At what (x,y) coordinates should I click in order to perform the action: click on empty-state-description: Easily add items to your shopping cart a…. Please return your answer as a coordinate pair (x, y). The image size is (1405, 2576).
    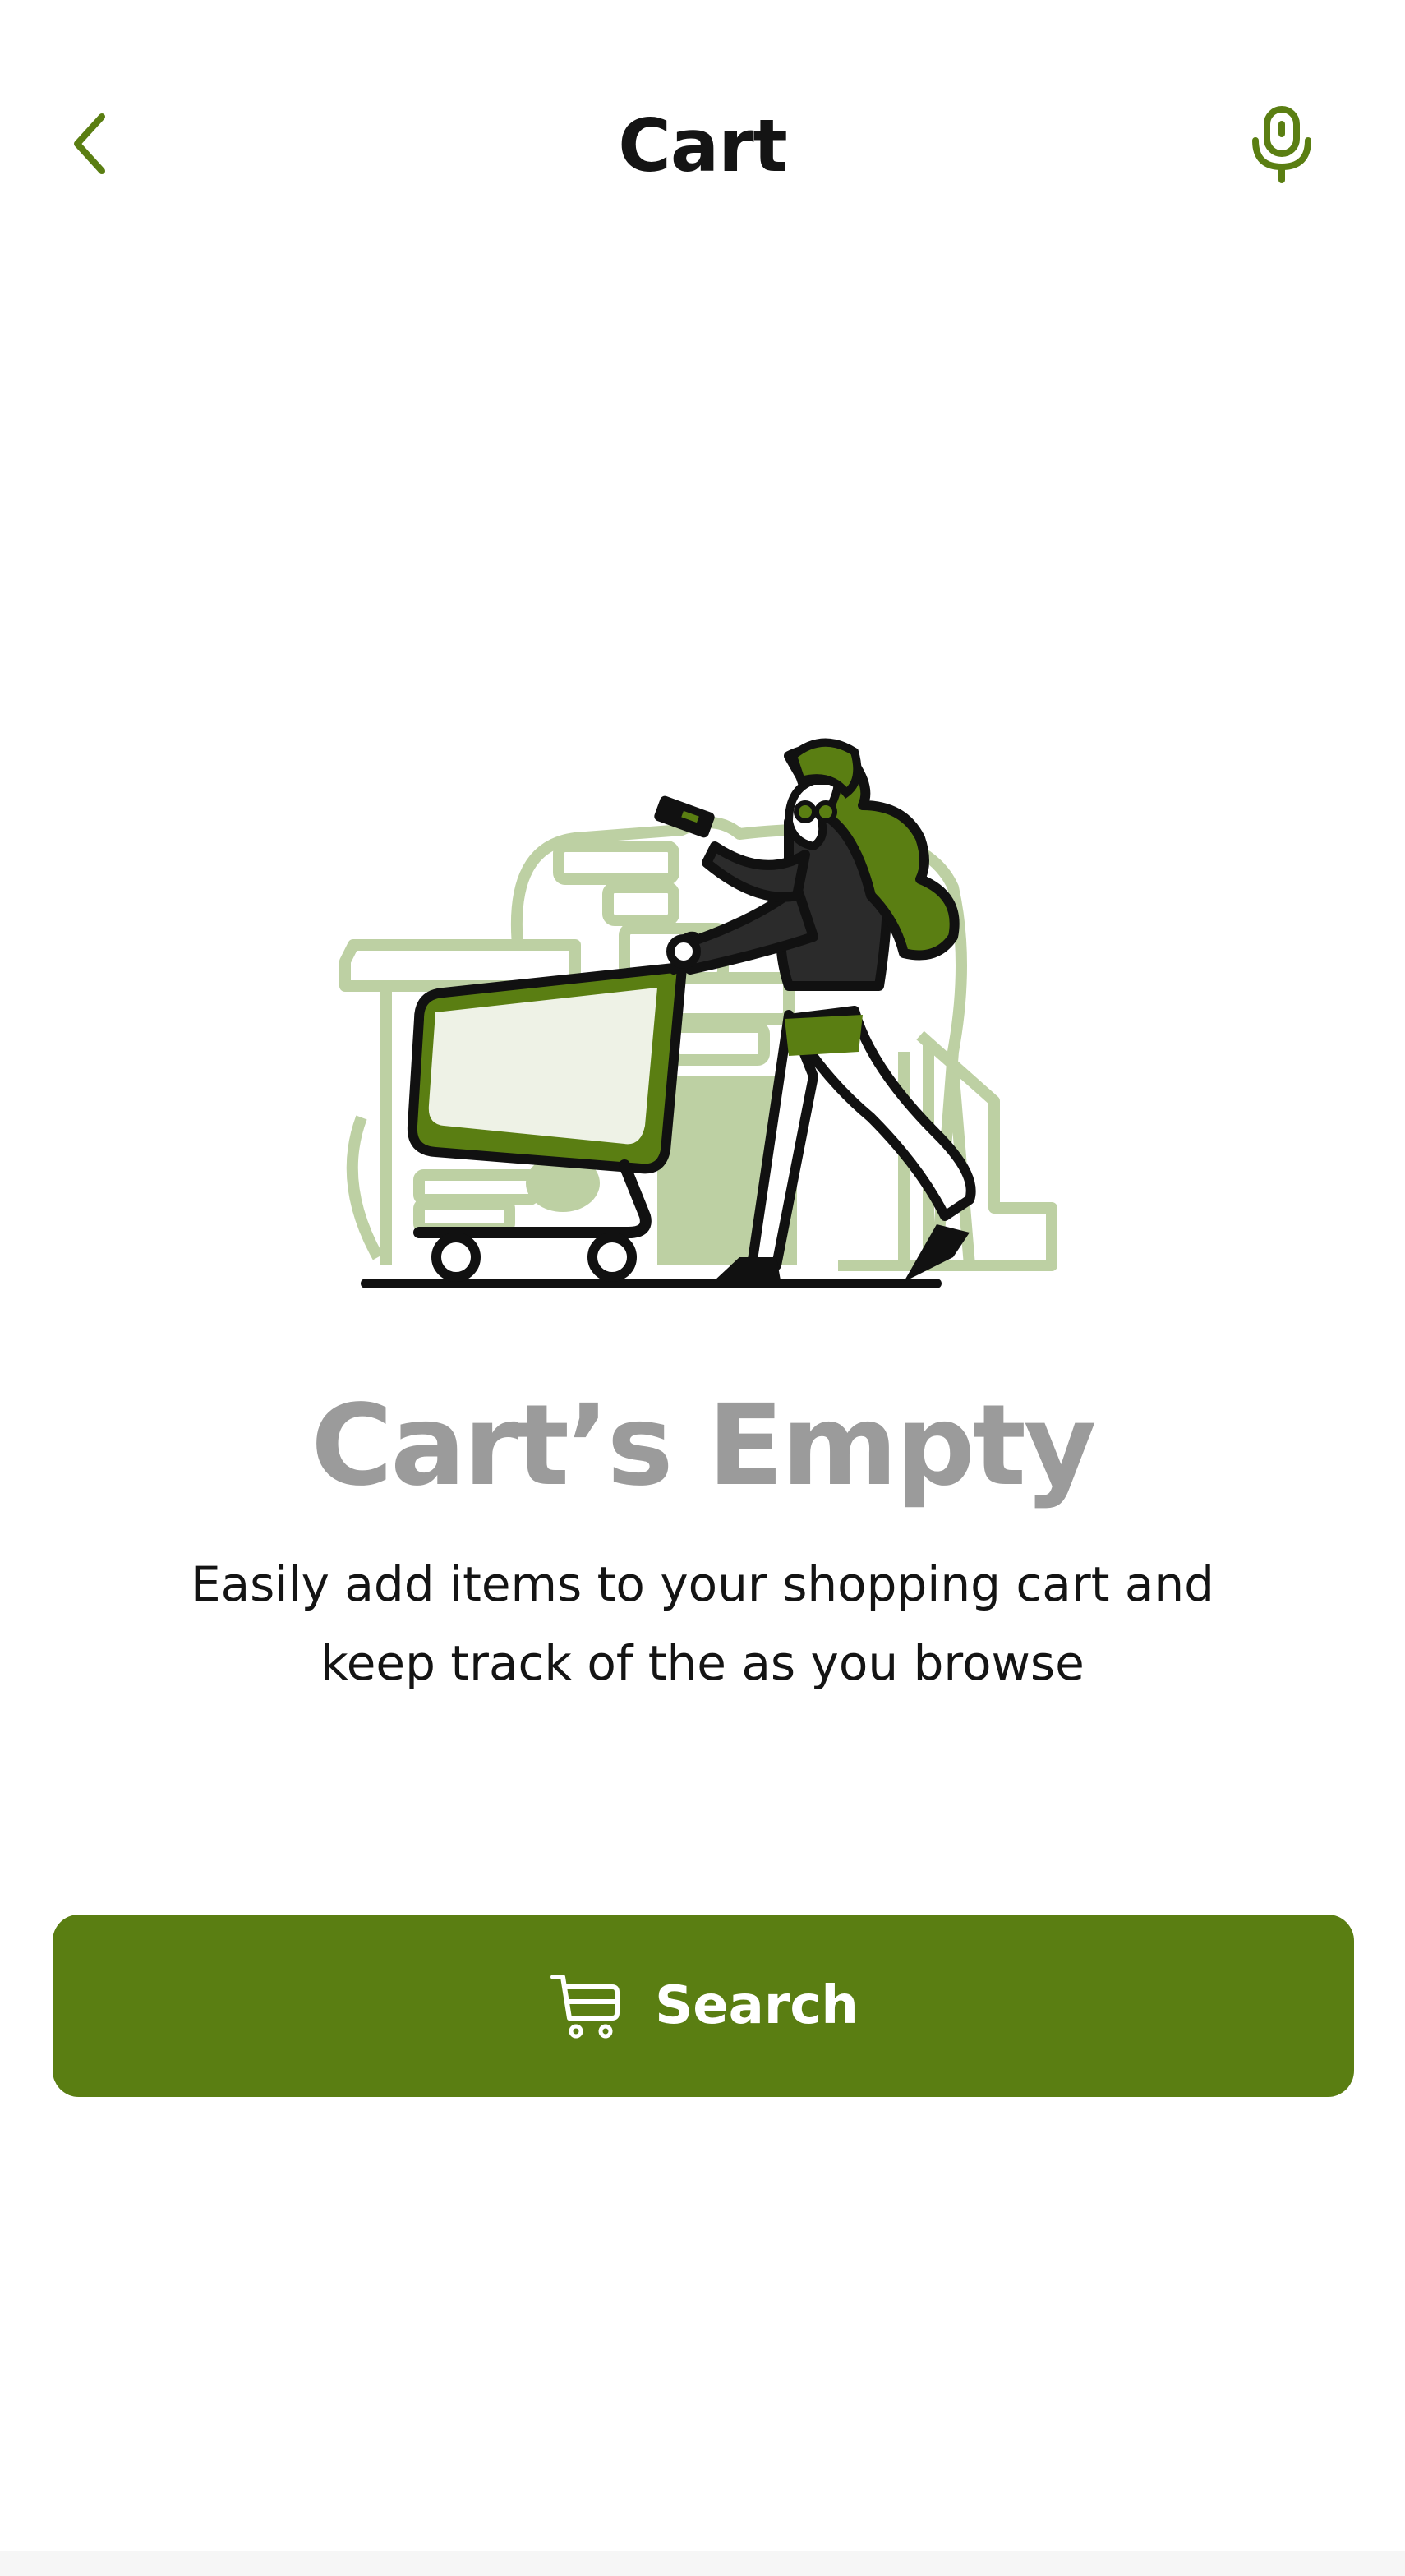
    Looking at the image, I should click on (702, 1623).